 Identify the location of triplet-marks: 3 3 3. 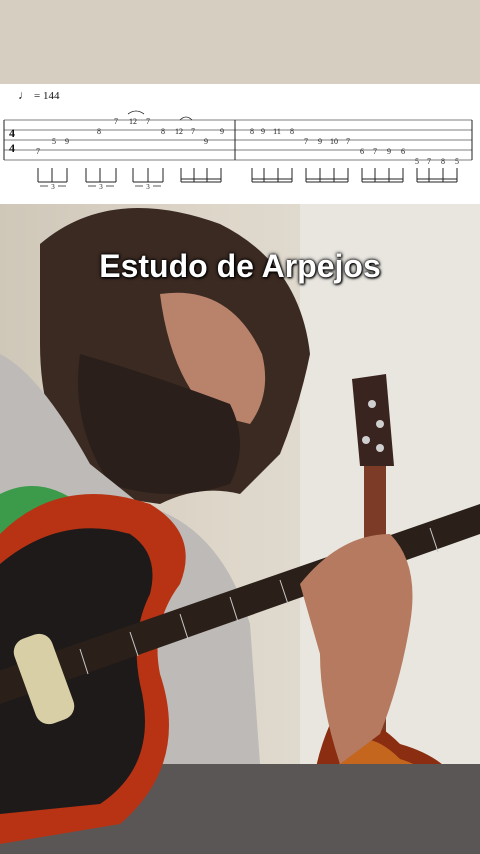
(100, 187).